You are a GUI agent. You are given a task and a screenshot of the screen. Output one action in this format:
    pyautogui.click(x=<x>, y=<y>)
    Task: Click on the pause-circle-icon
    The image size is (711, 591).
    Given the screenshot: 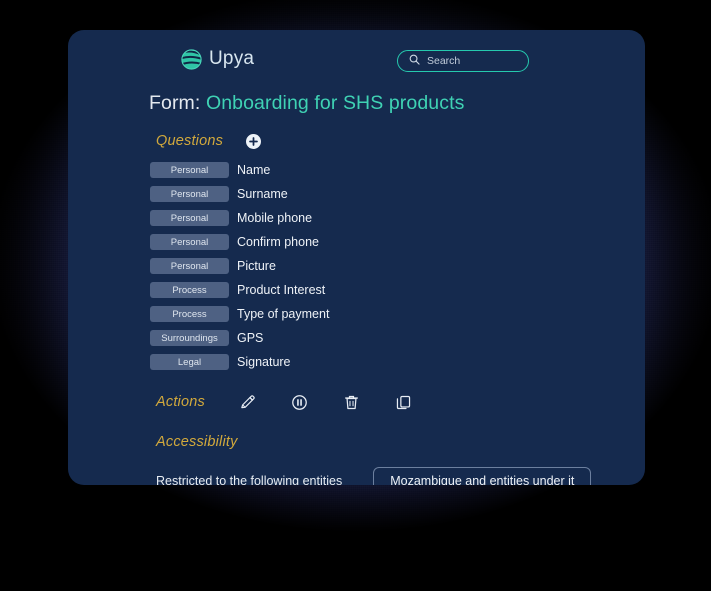 What is the action you would take?
    pyautogui.click(x=300, y=402)
    